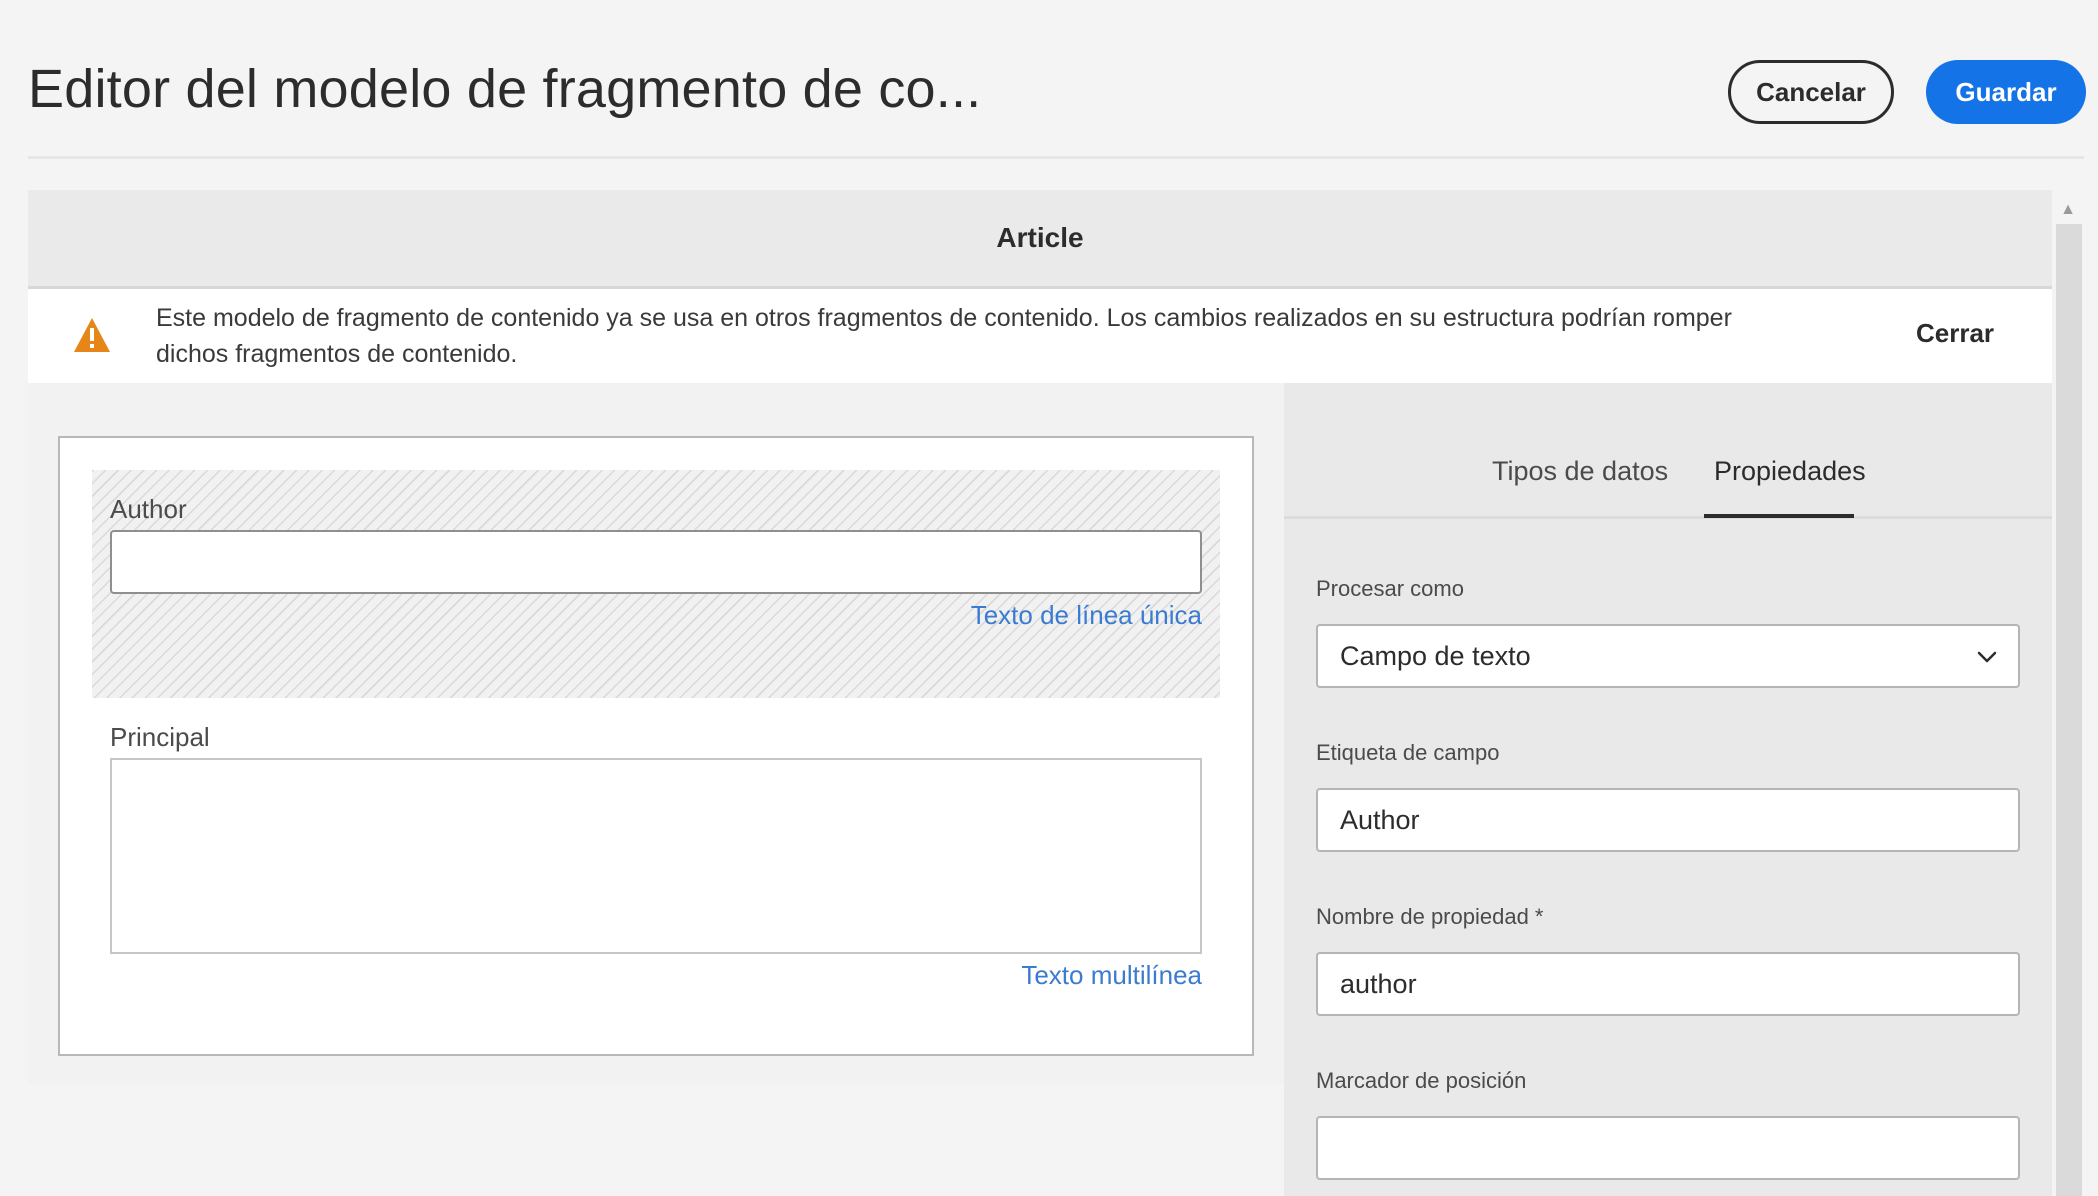 This screenshot has height=1196, width=2098. What do you see at coordinates (1955, 333) in the screenshot?
I see `warning-close-button: Cerrar` at bounding box center [1955, 333].